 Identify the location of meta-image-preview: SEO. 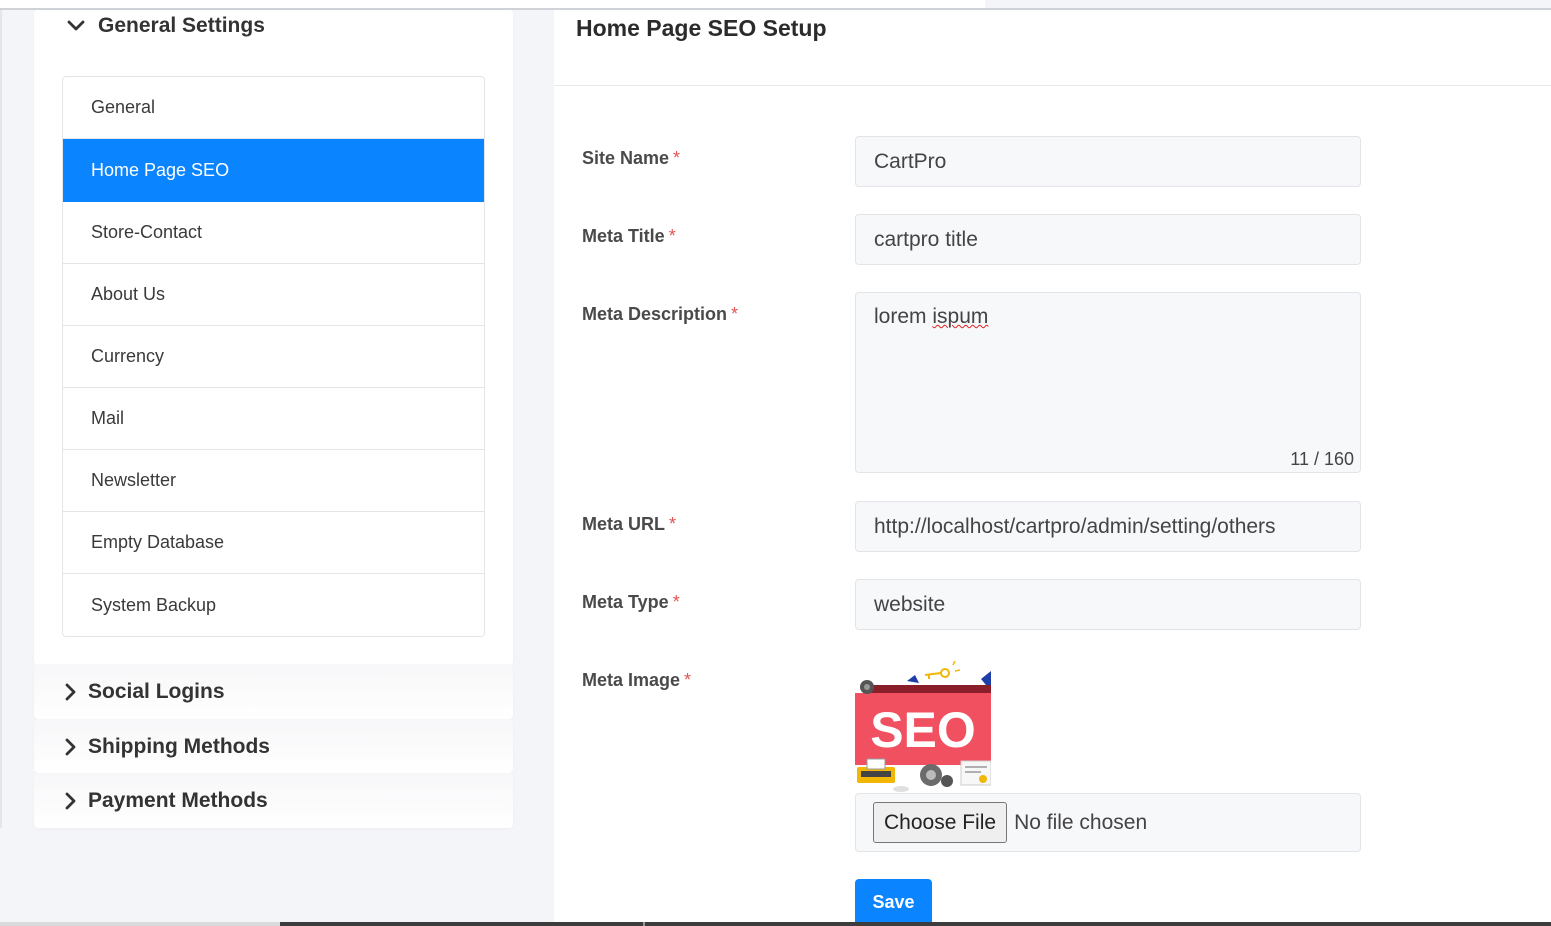
(923, 726).